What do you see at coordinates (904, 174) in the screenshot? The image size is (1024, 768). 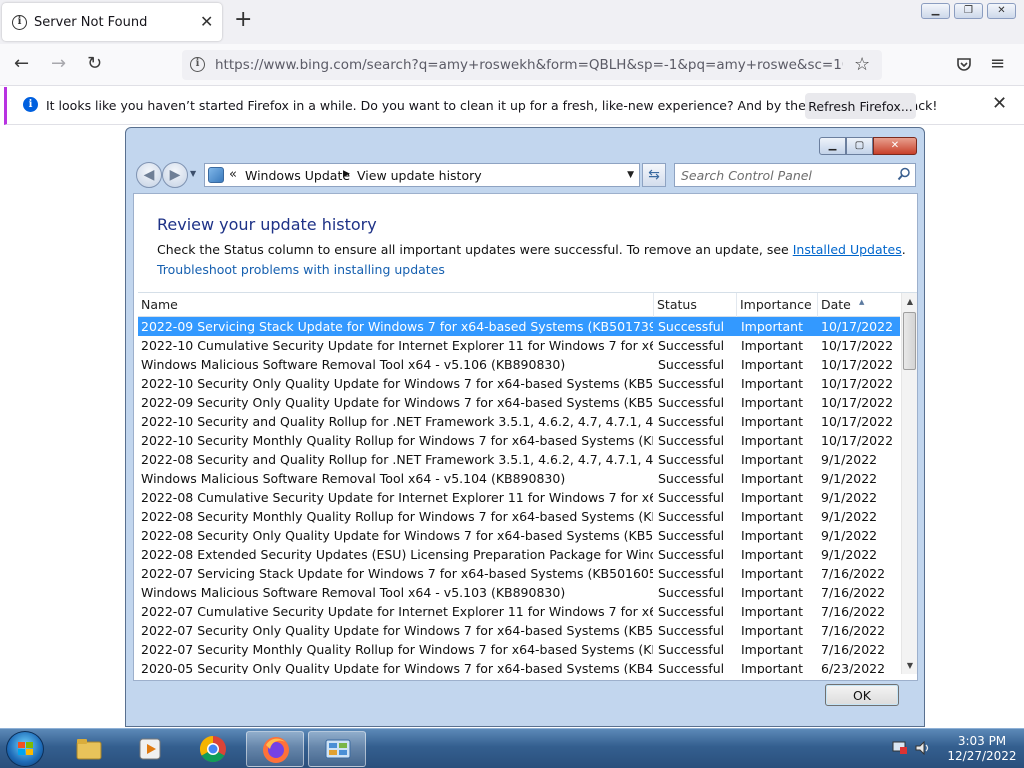 I see `search-icon` at bounding box center [904, 174].